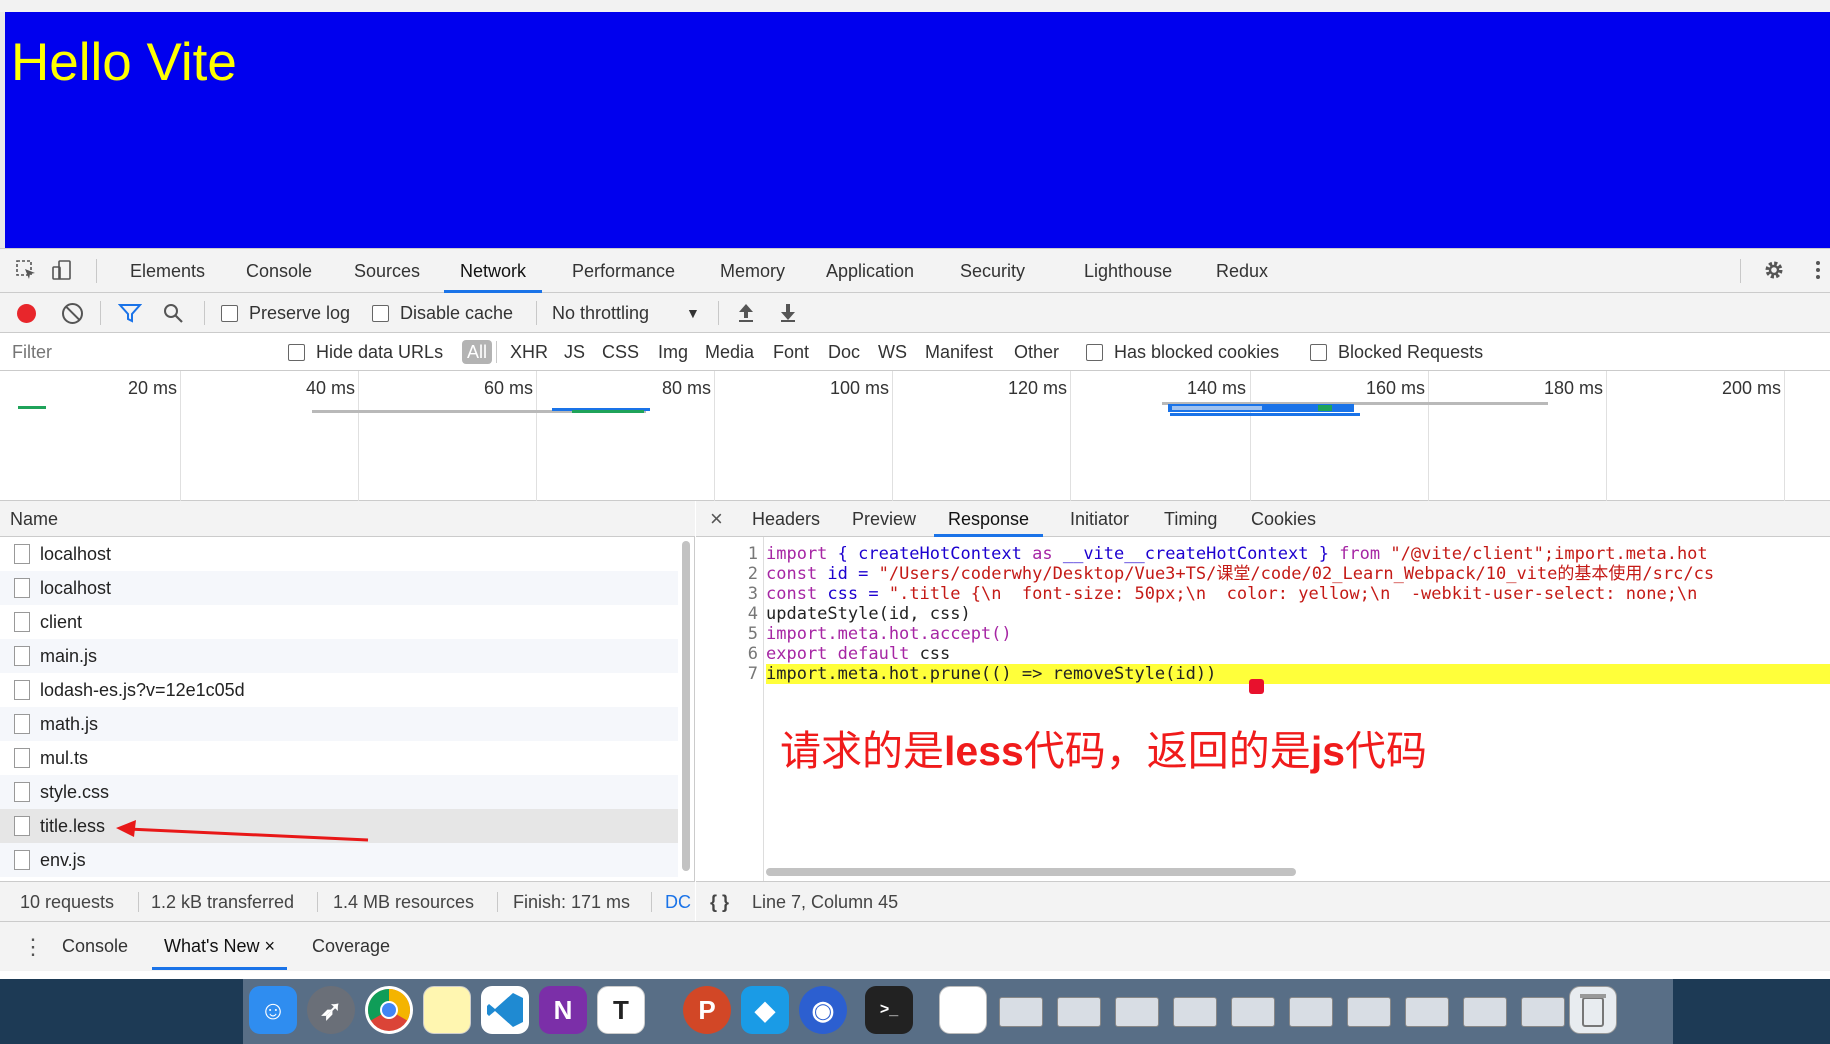  Describe the element at coordinates (620, 352) in the screenshot. I see `filter-type-css: CSS` at that location.